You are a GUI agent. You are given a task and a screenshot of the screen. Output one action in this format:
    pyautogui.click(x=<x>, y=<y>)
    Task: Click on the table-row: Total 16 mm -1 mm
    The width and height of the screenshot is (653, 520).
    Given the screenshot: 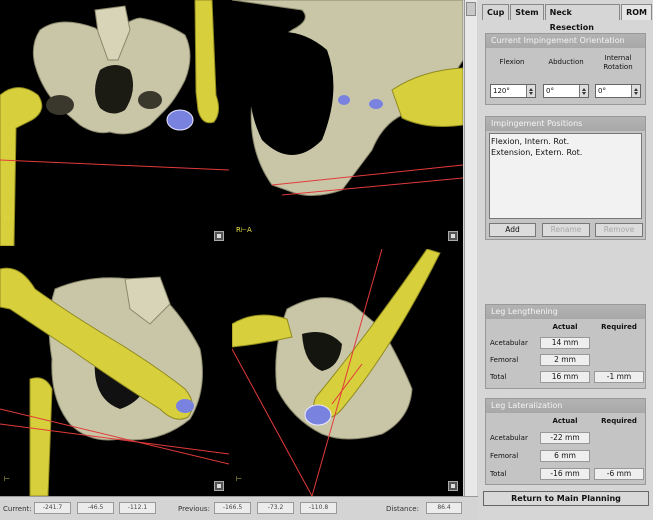 What is the action you would take?
    pyautogui.click(x=565, y=377)
    